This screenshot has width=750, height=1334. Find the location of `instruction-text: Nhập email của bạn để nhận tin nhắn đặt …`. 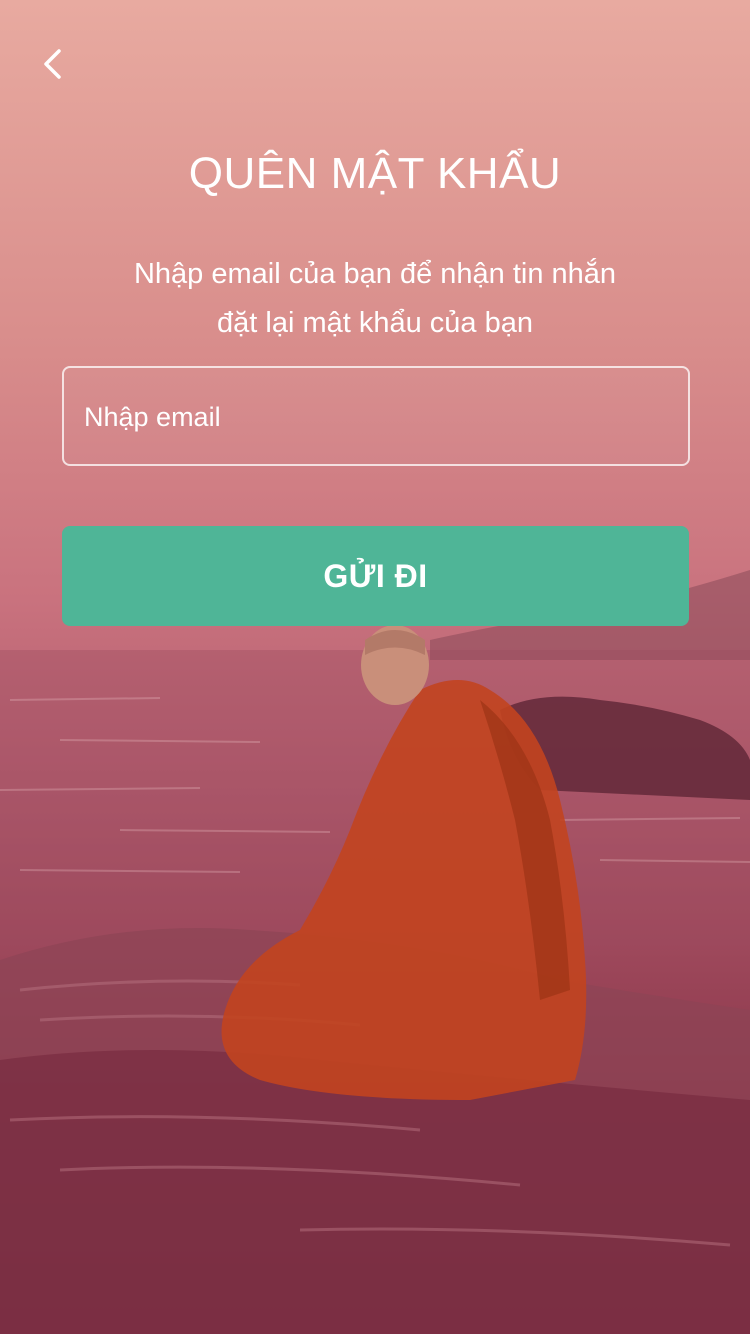

instruction-text: Nhập email của bạn để nhận tin nhắn đặt … is located at coordinates (375, 299).